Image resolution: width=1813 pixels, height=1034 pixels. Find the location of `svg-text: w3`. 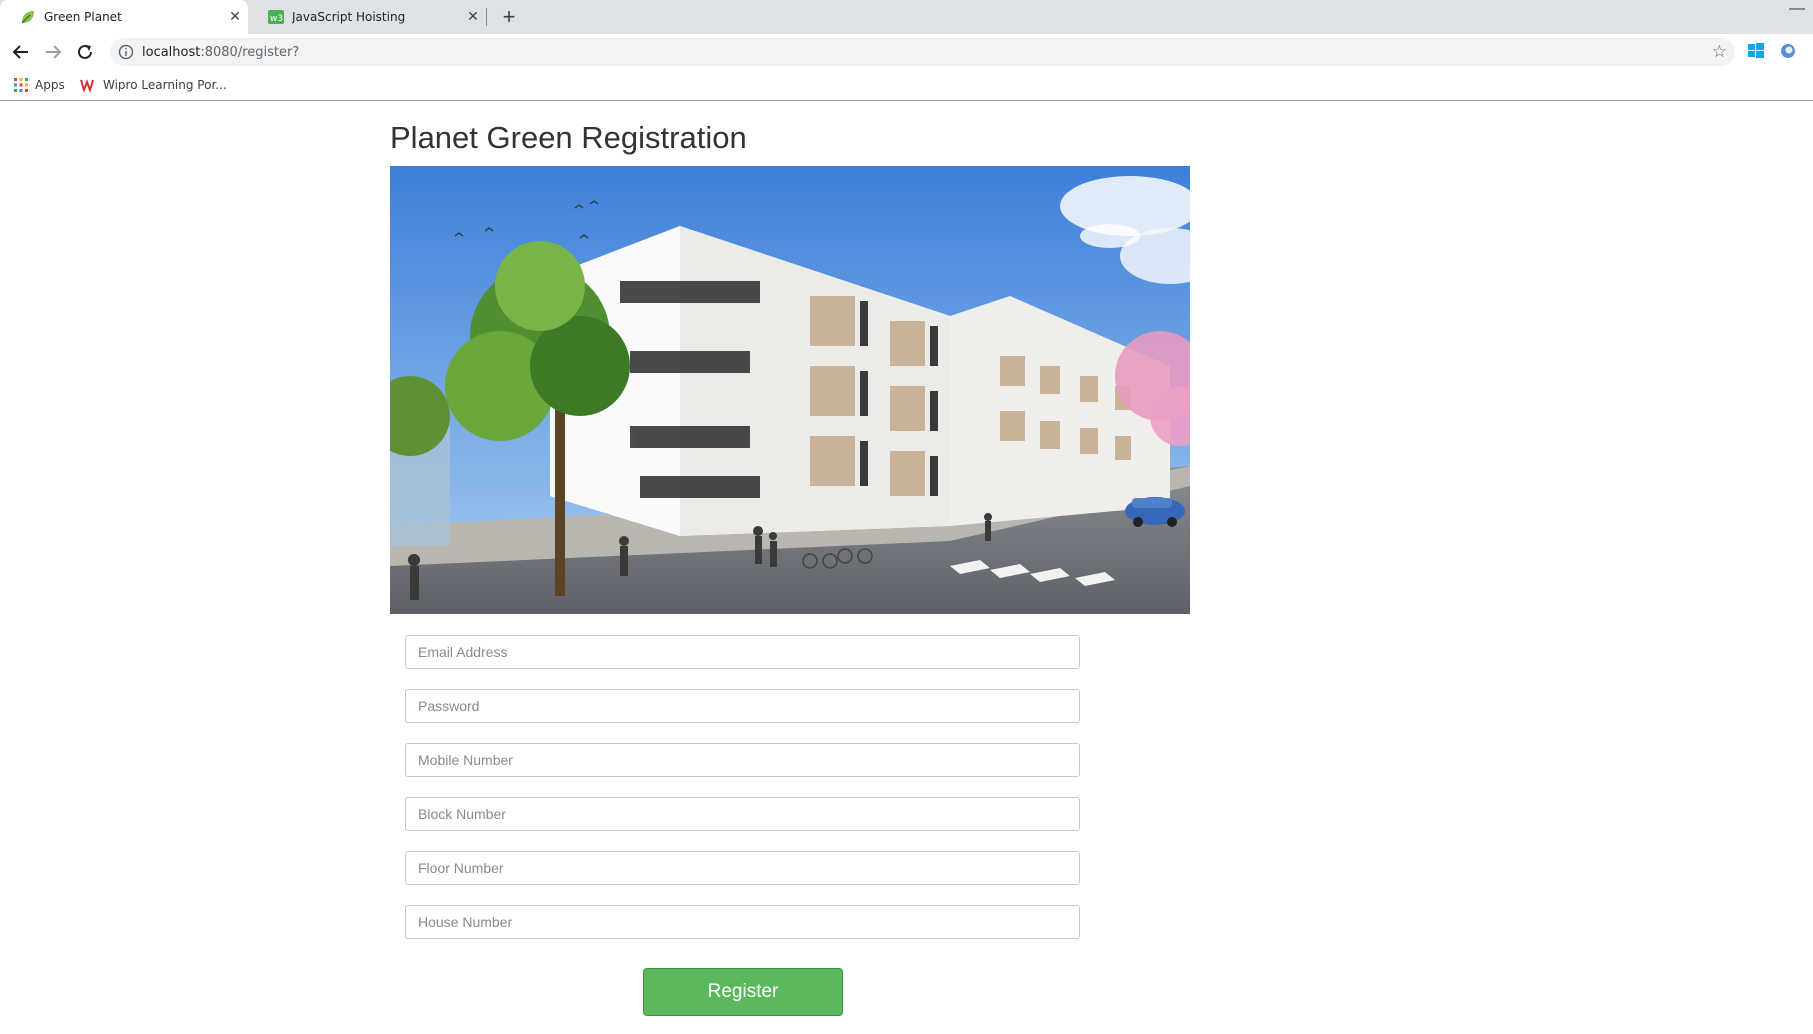

svg-text: w3 is located at coordinates (276, 19).